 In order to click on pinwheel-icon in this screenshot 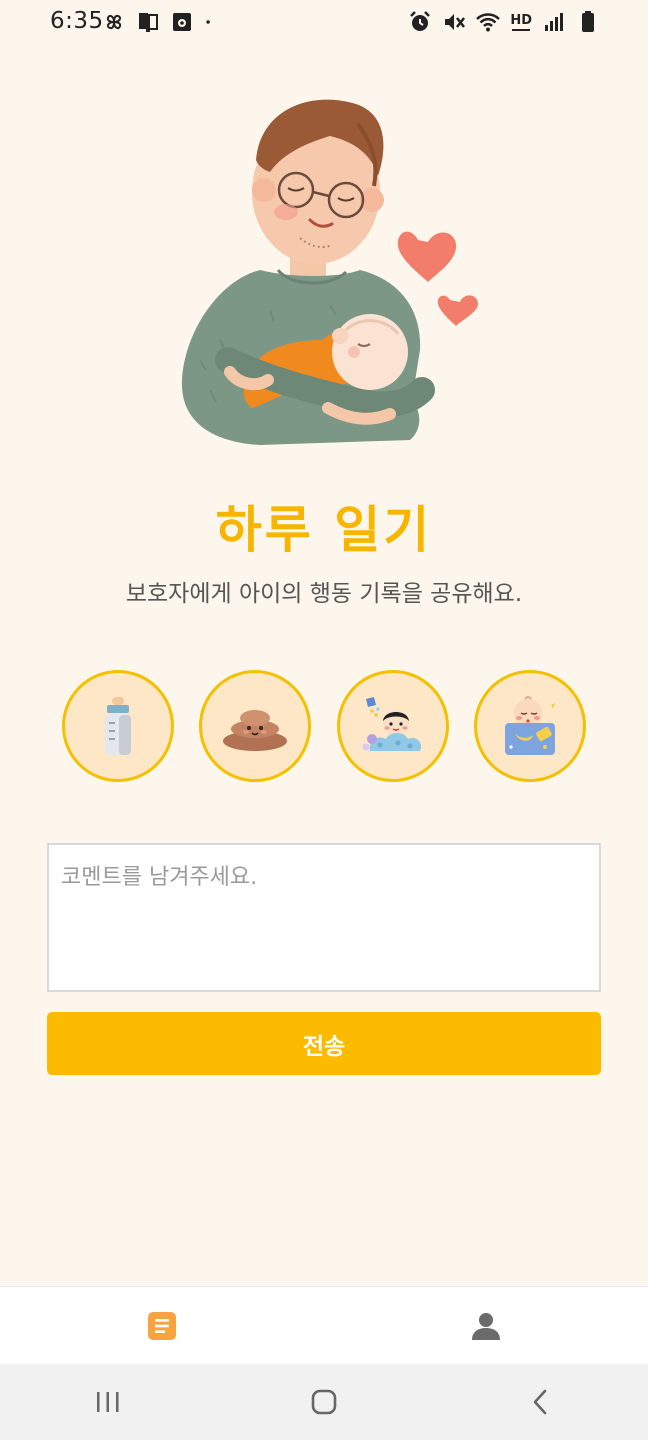, I will do `click(114, 22)`.